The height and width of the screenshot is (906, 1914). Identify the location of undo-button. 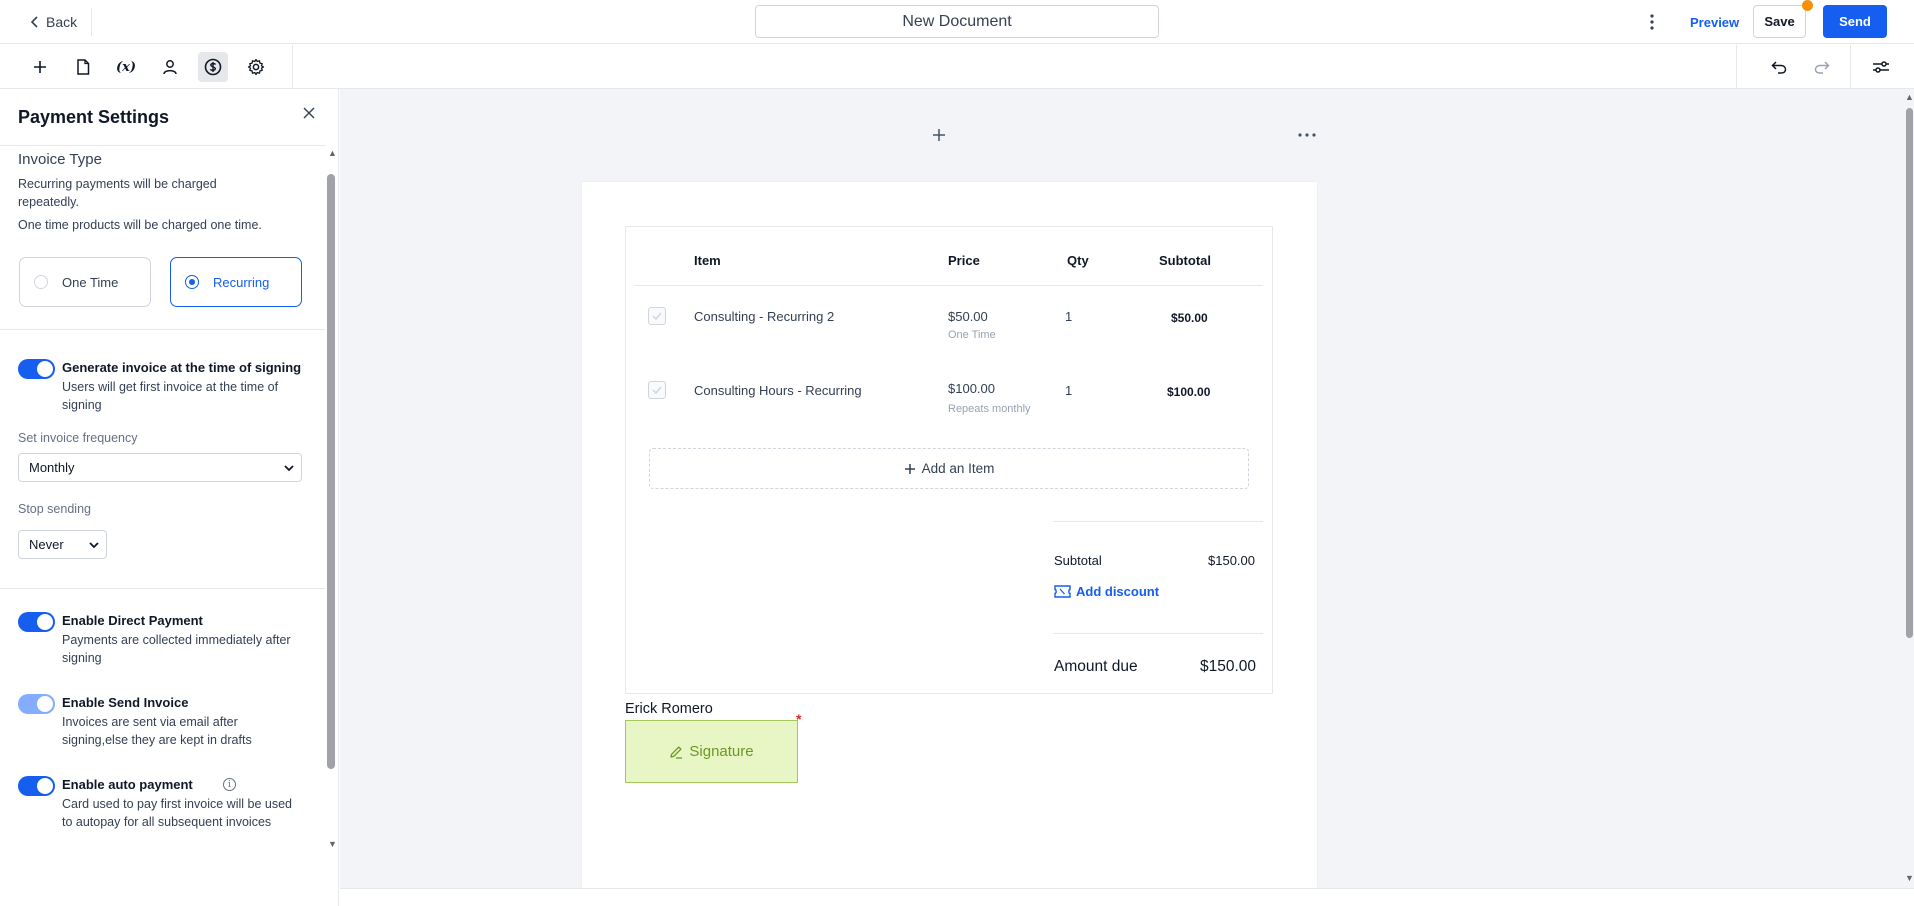
(1779, 67).